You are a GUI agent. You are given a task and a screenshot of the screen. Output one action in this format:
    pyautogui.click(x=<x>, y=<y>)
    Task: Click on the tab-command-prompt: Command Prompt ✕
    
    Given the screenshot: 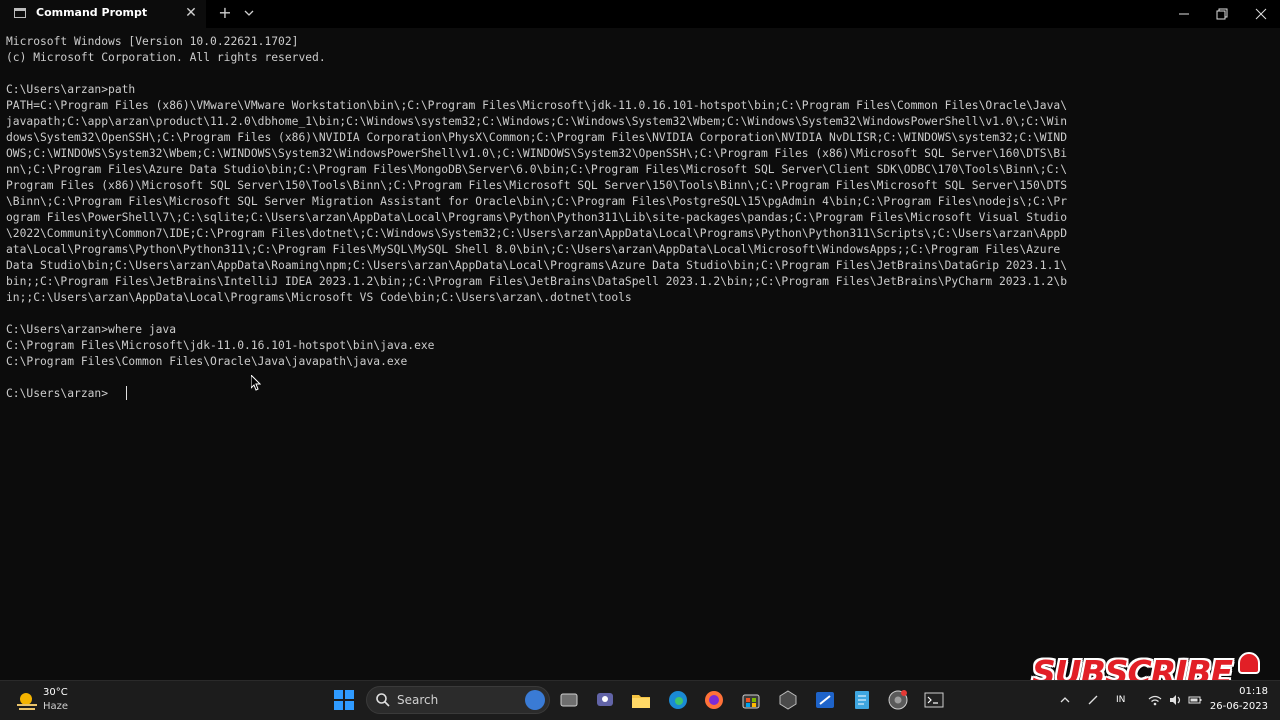 What is the action you would take?
    pyautogui.click(x=103, y=14)
    